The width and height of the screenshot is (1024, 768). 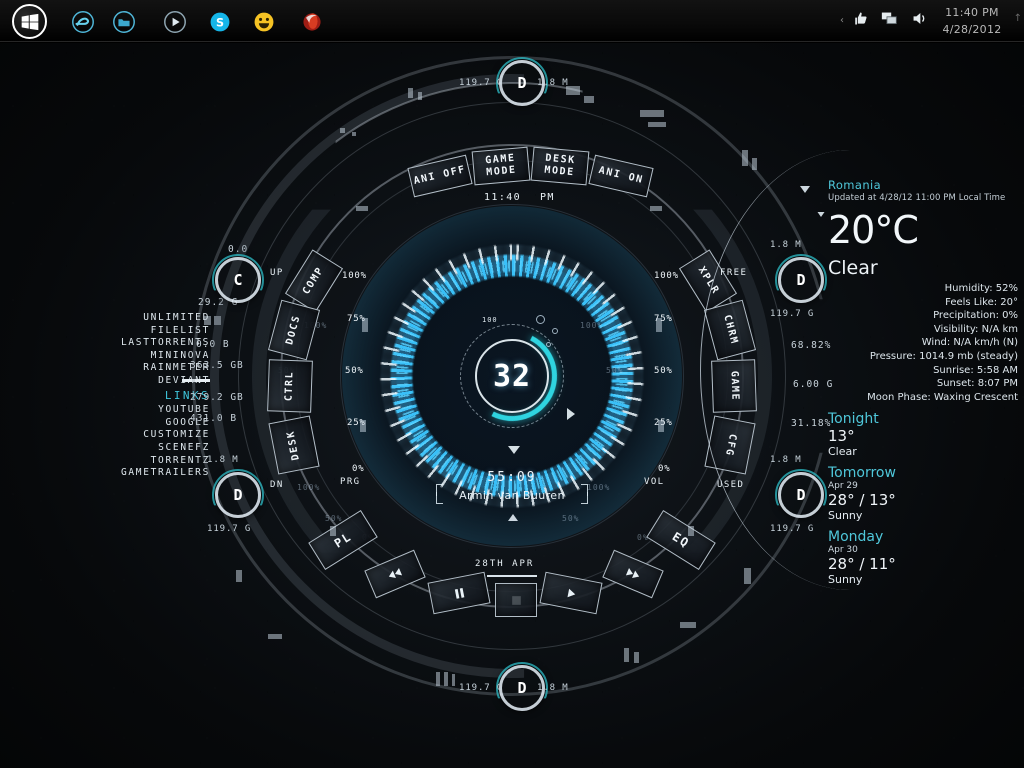 What do you see at coordinates (459, 593) in the screenshot?
I see `pause-icon` at bounding box center [459, 593].